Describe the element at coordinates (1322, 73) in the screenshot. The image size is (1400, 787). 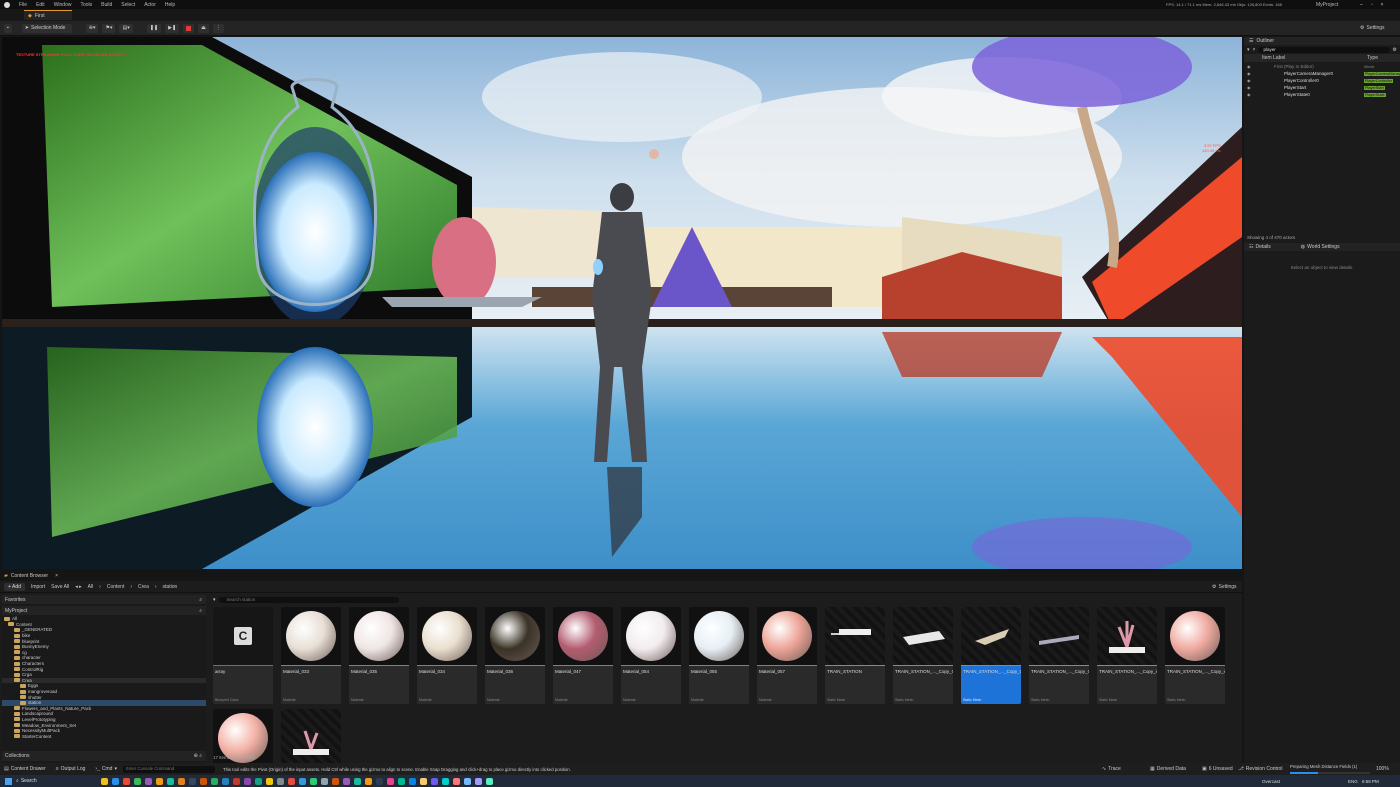
I see `outliner-row: ◉ PlayerCameraManager0 PlayerCameraManager` at that location.